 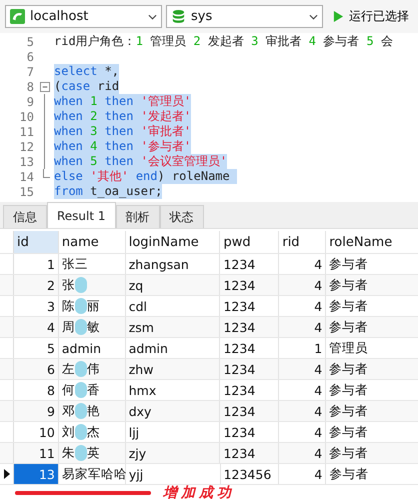 What do you see at coordinates (30, 71) in the screenshot?
I see `line-number: 7` at bounding box center [30, 71].